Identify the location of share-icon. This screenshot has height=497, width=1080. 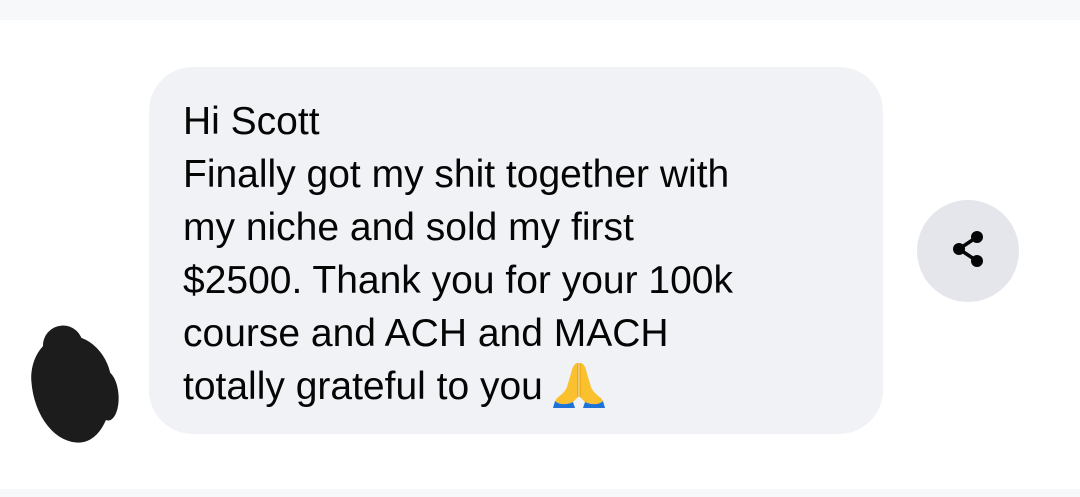
(968, 251).